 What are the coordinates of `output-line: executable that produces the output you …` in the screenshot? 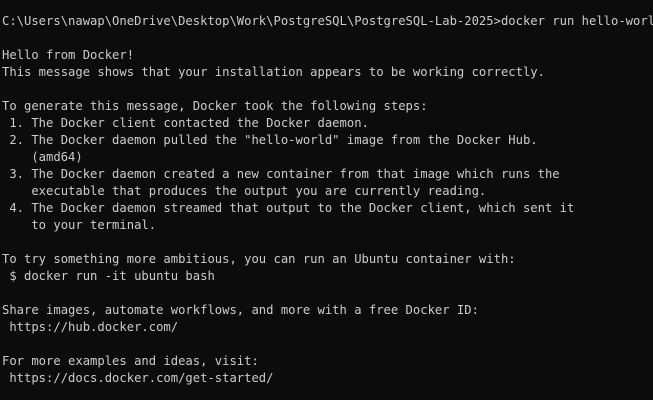 It's located at (244, 191).